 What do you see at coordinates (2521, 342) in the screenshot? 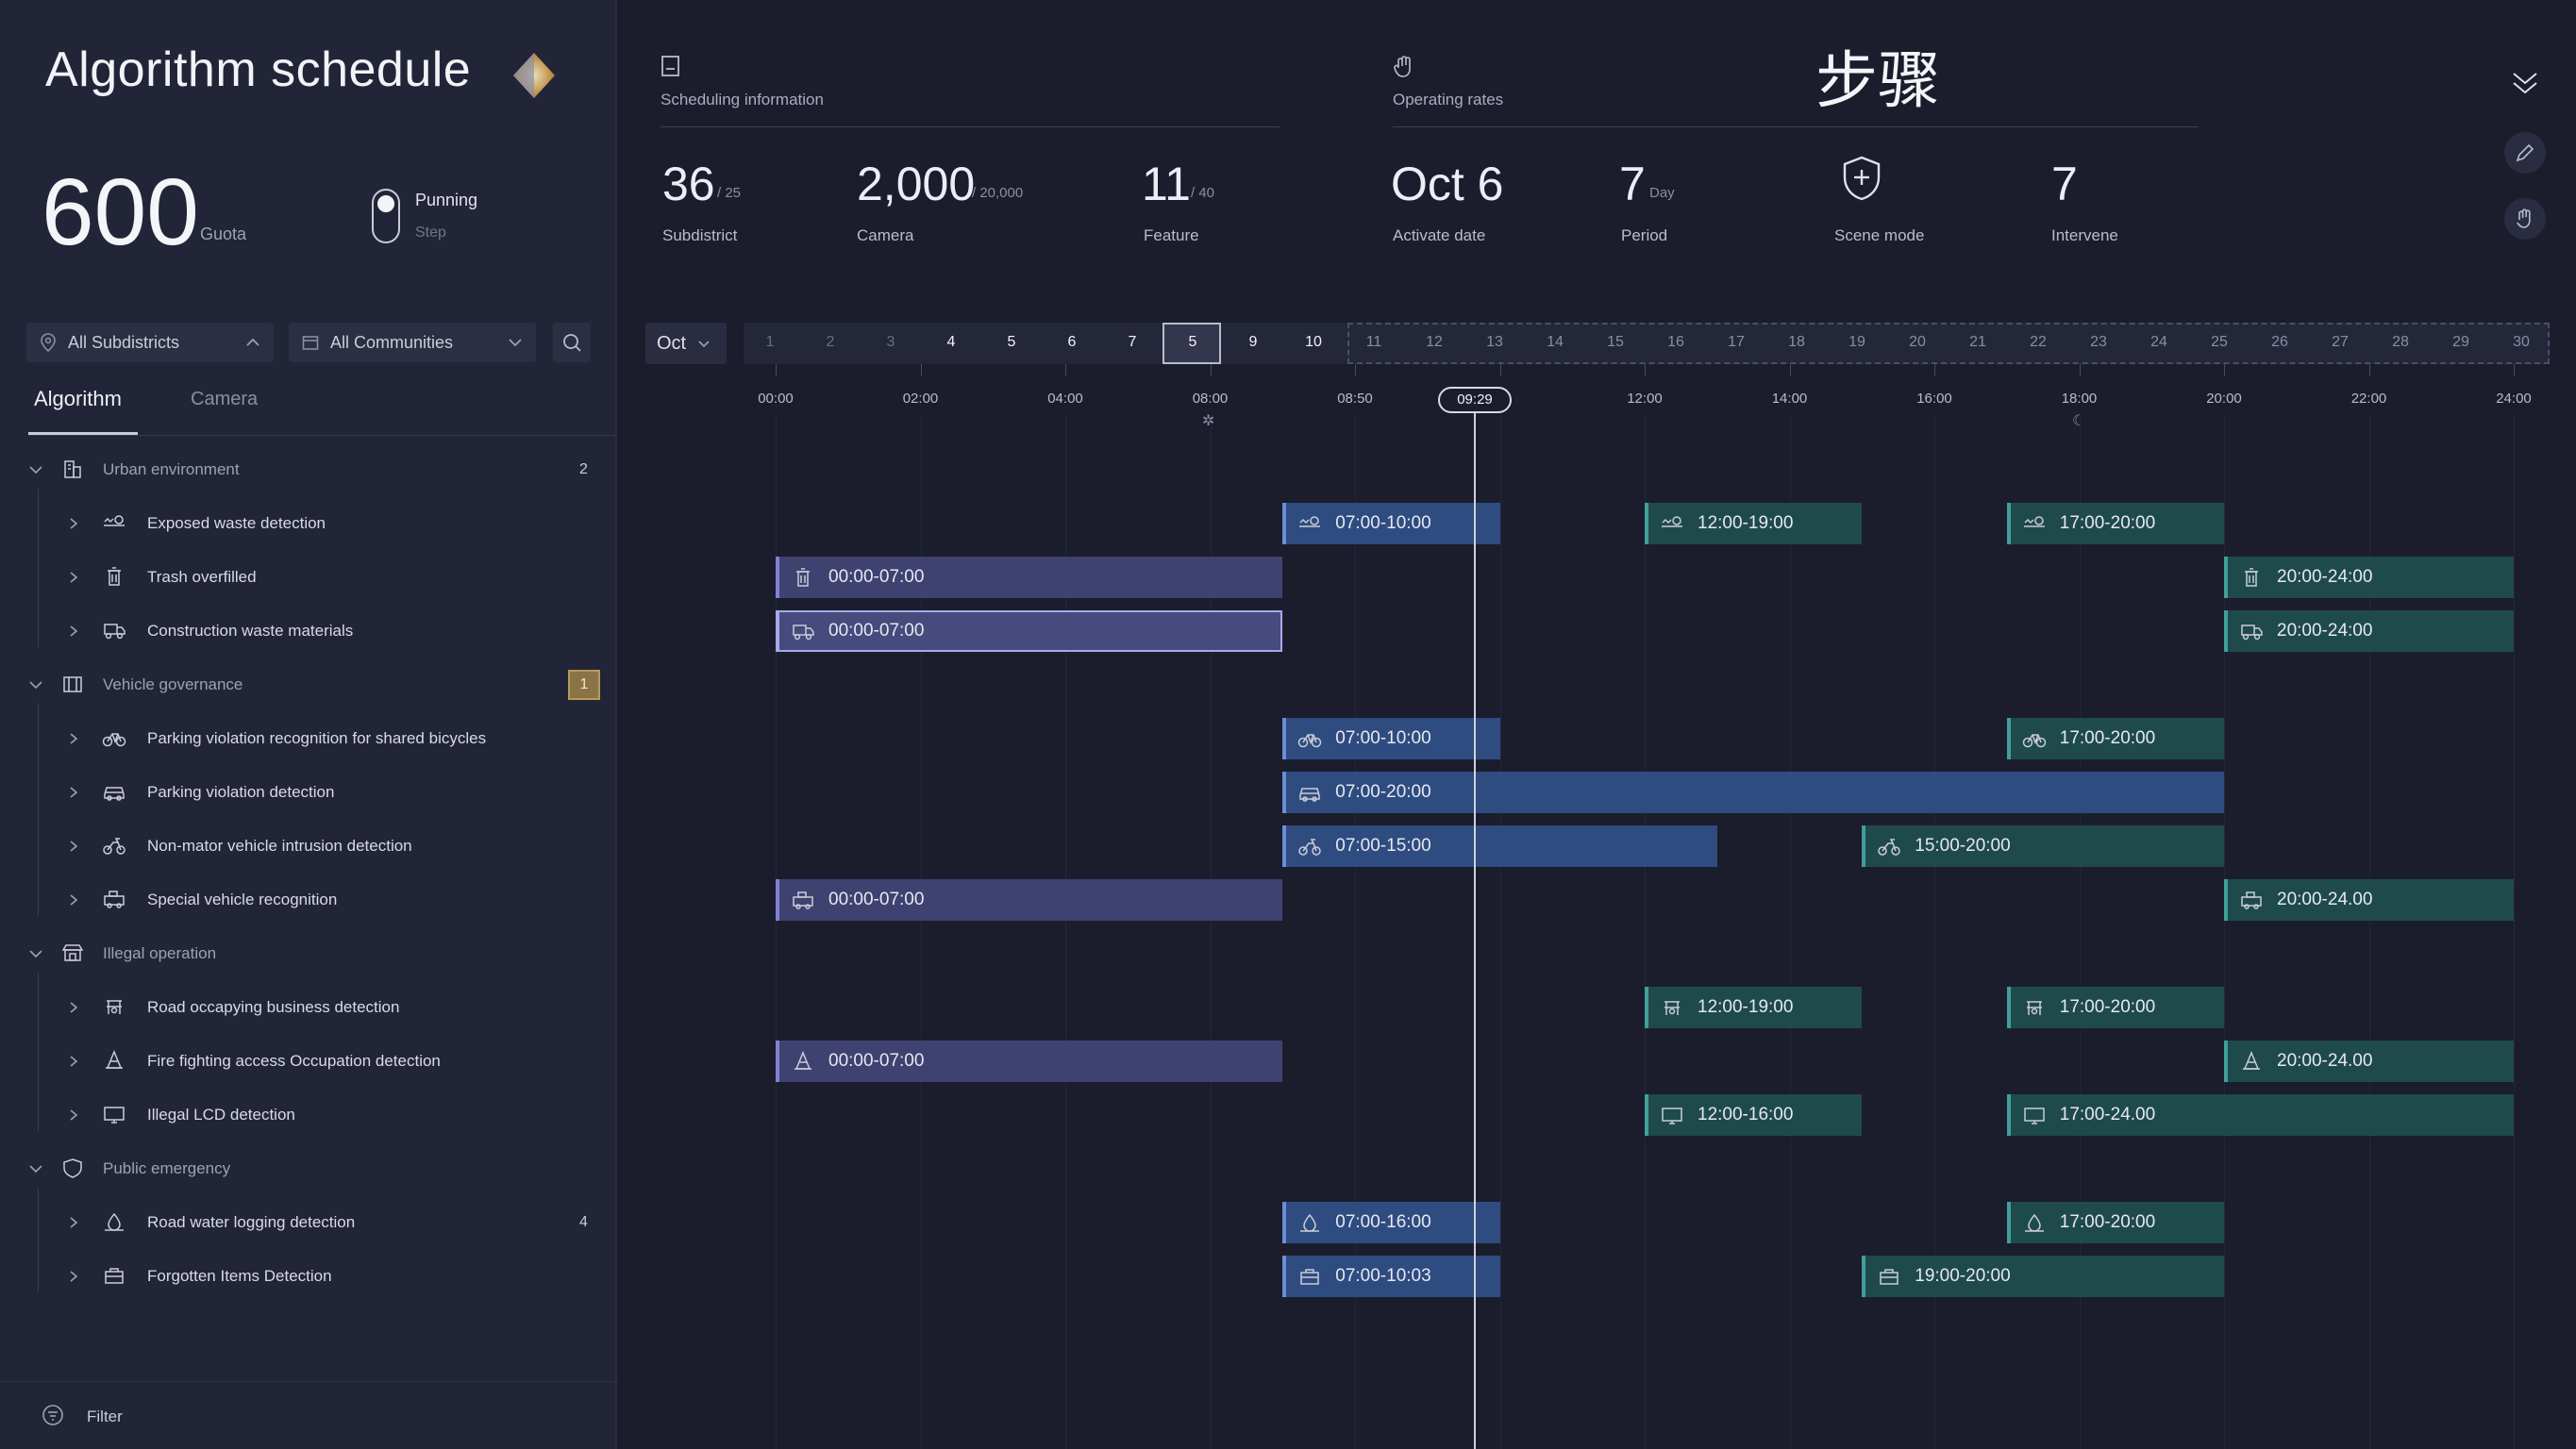
I see `day-cell: 30` at bounding box center [2521, 342].